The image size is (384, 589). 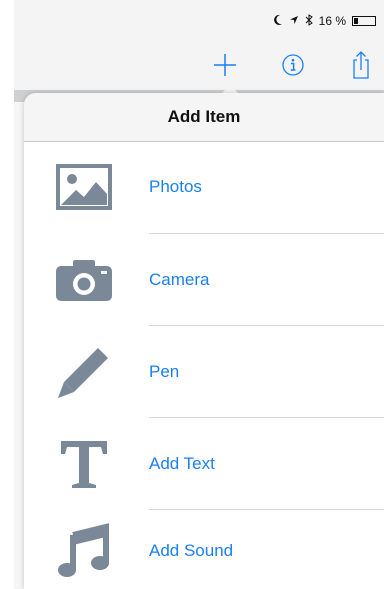 What do you see at coordinates (293, 65) in the screenshot?
I see `info-icon` at bounding box center [293, 65].